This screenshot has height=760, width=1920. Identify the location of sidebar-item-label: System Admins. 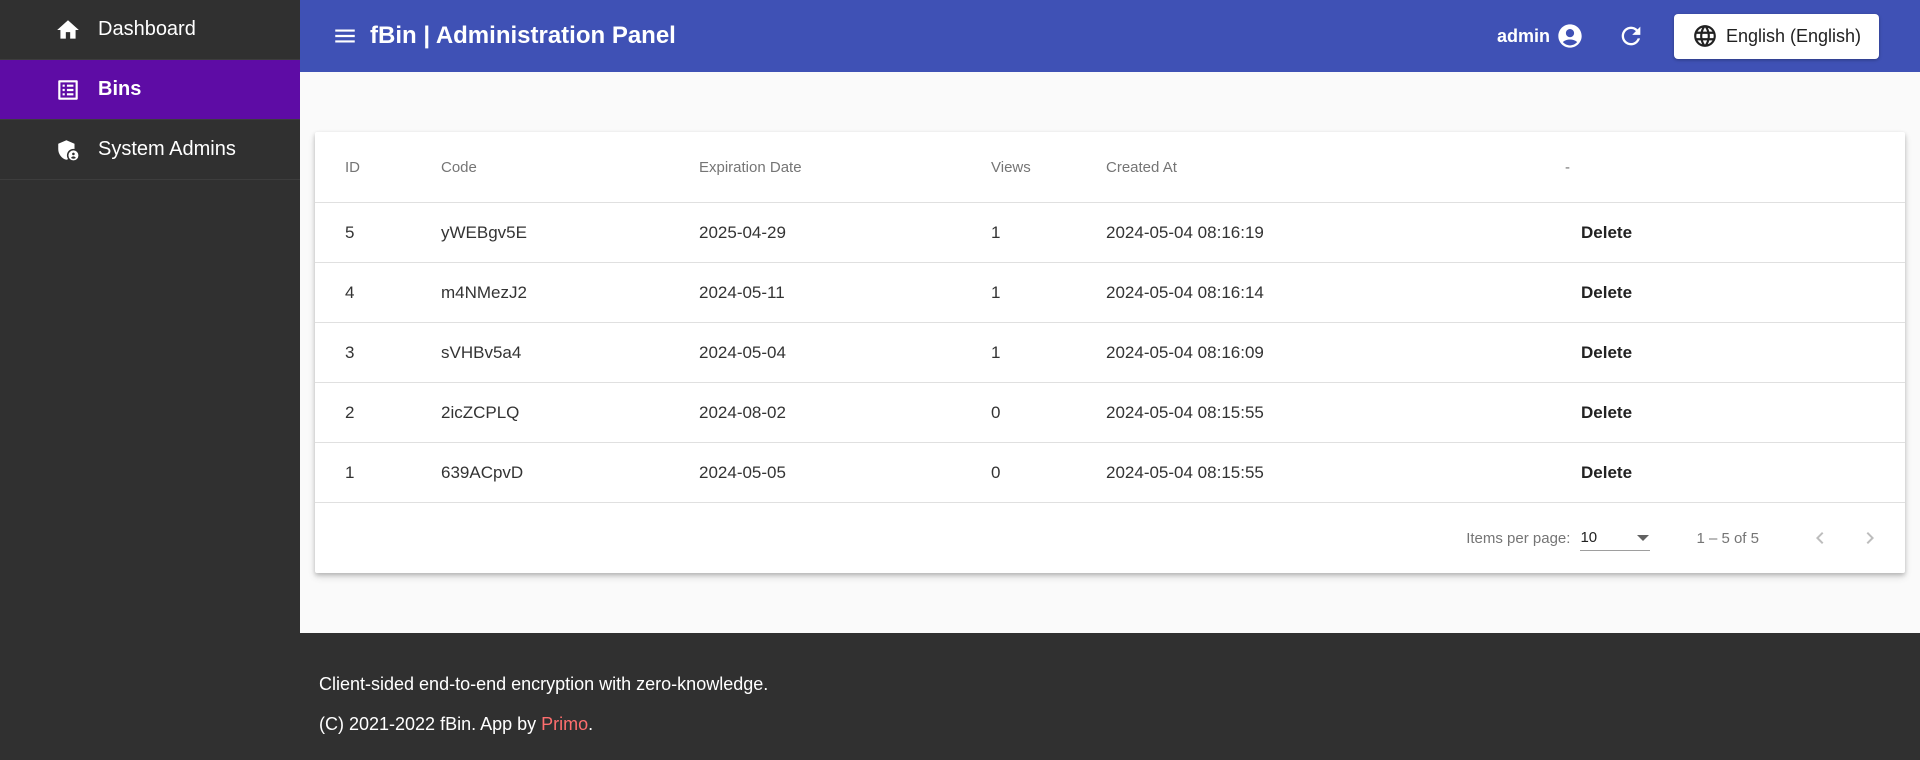
(167, 149).